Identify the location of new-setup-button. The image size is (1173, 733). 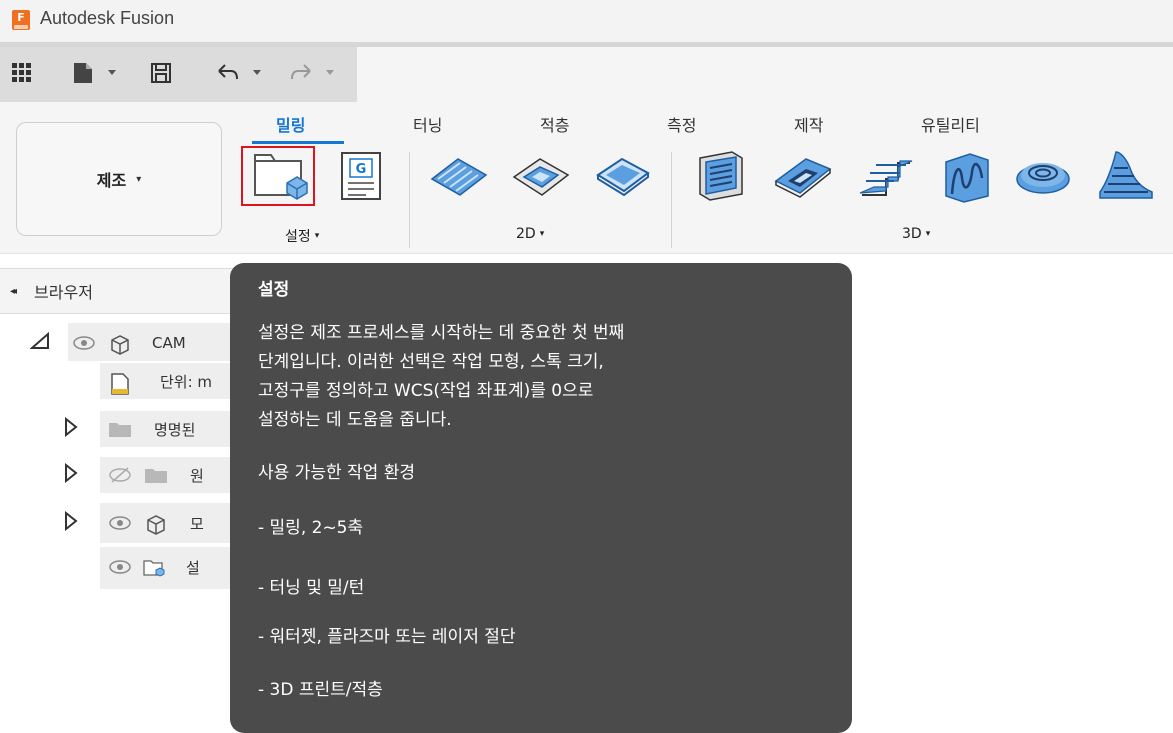
(278, 176).